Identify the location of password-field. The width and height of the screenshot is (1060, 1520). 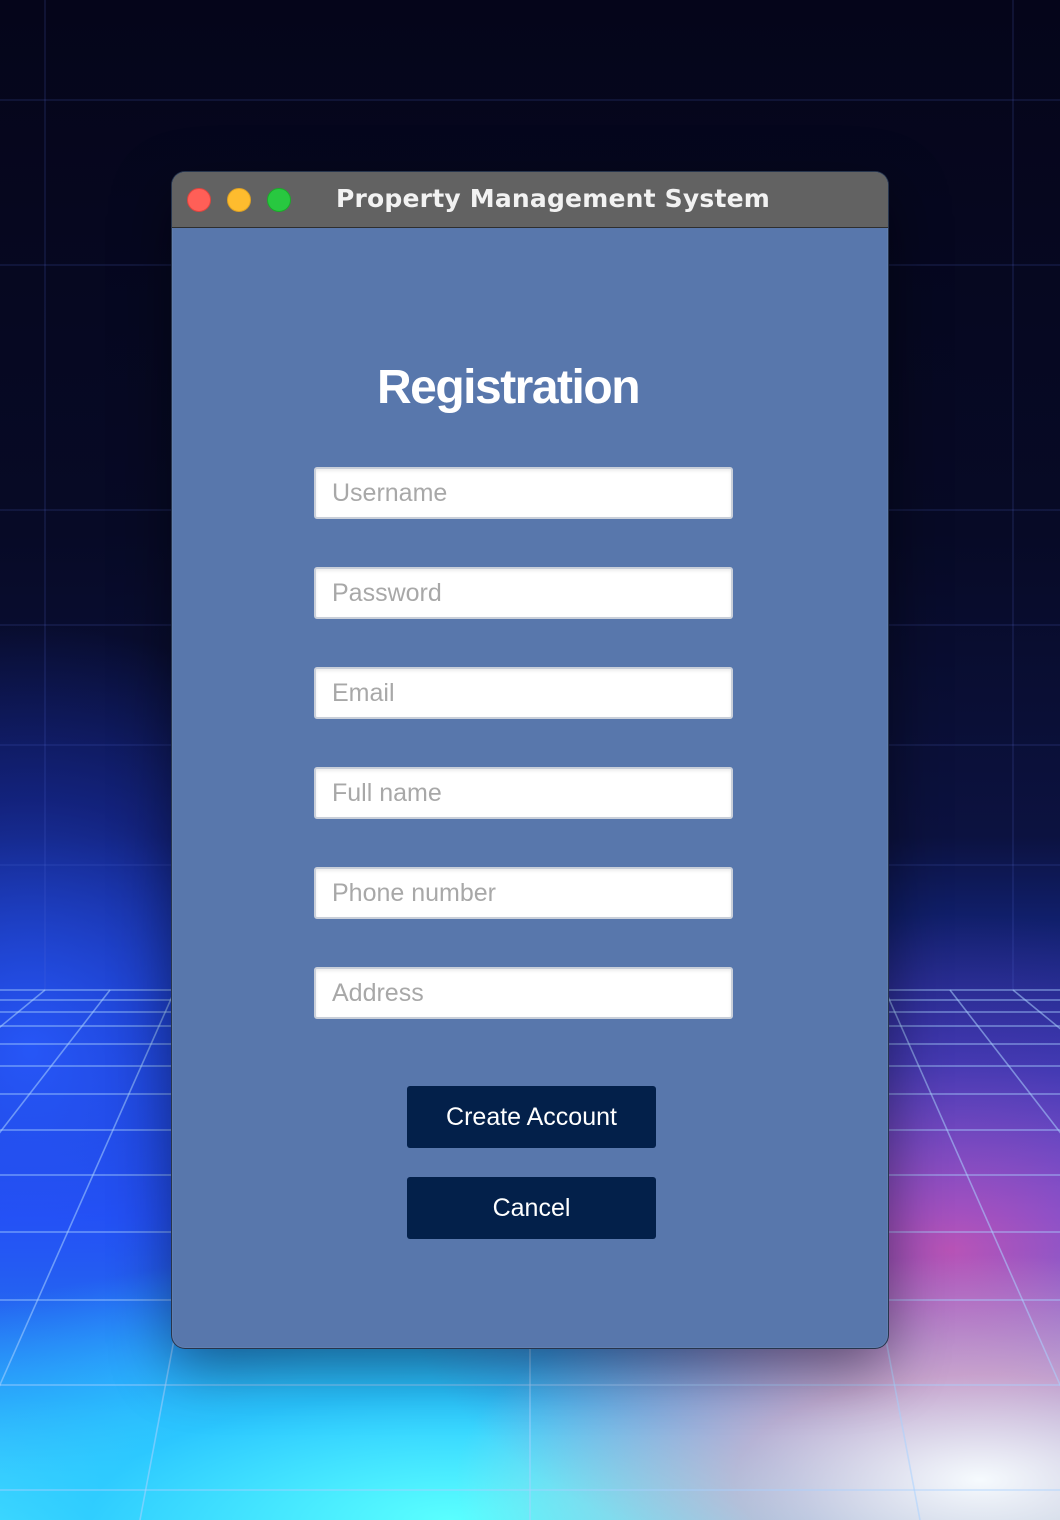
(523, 593).